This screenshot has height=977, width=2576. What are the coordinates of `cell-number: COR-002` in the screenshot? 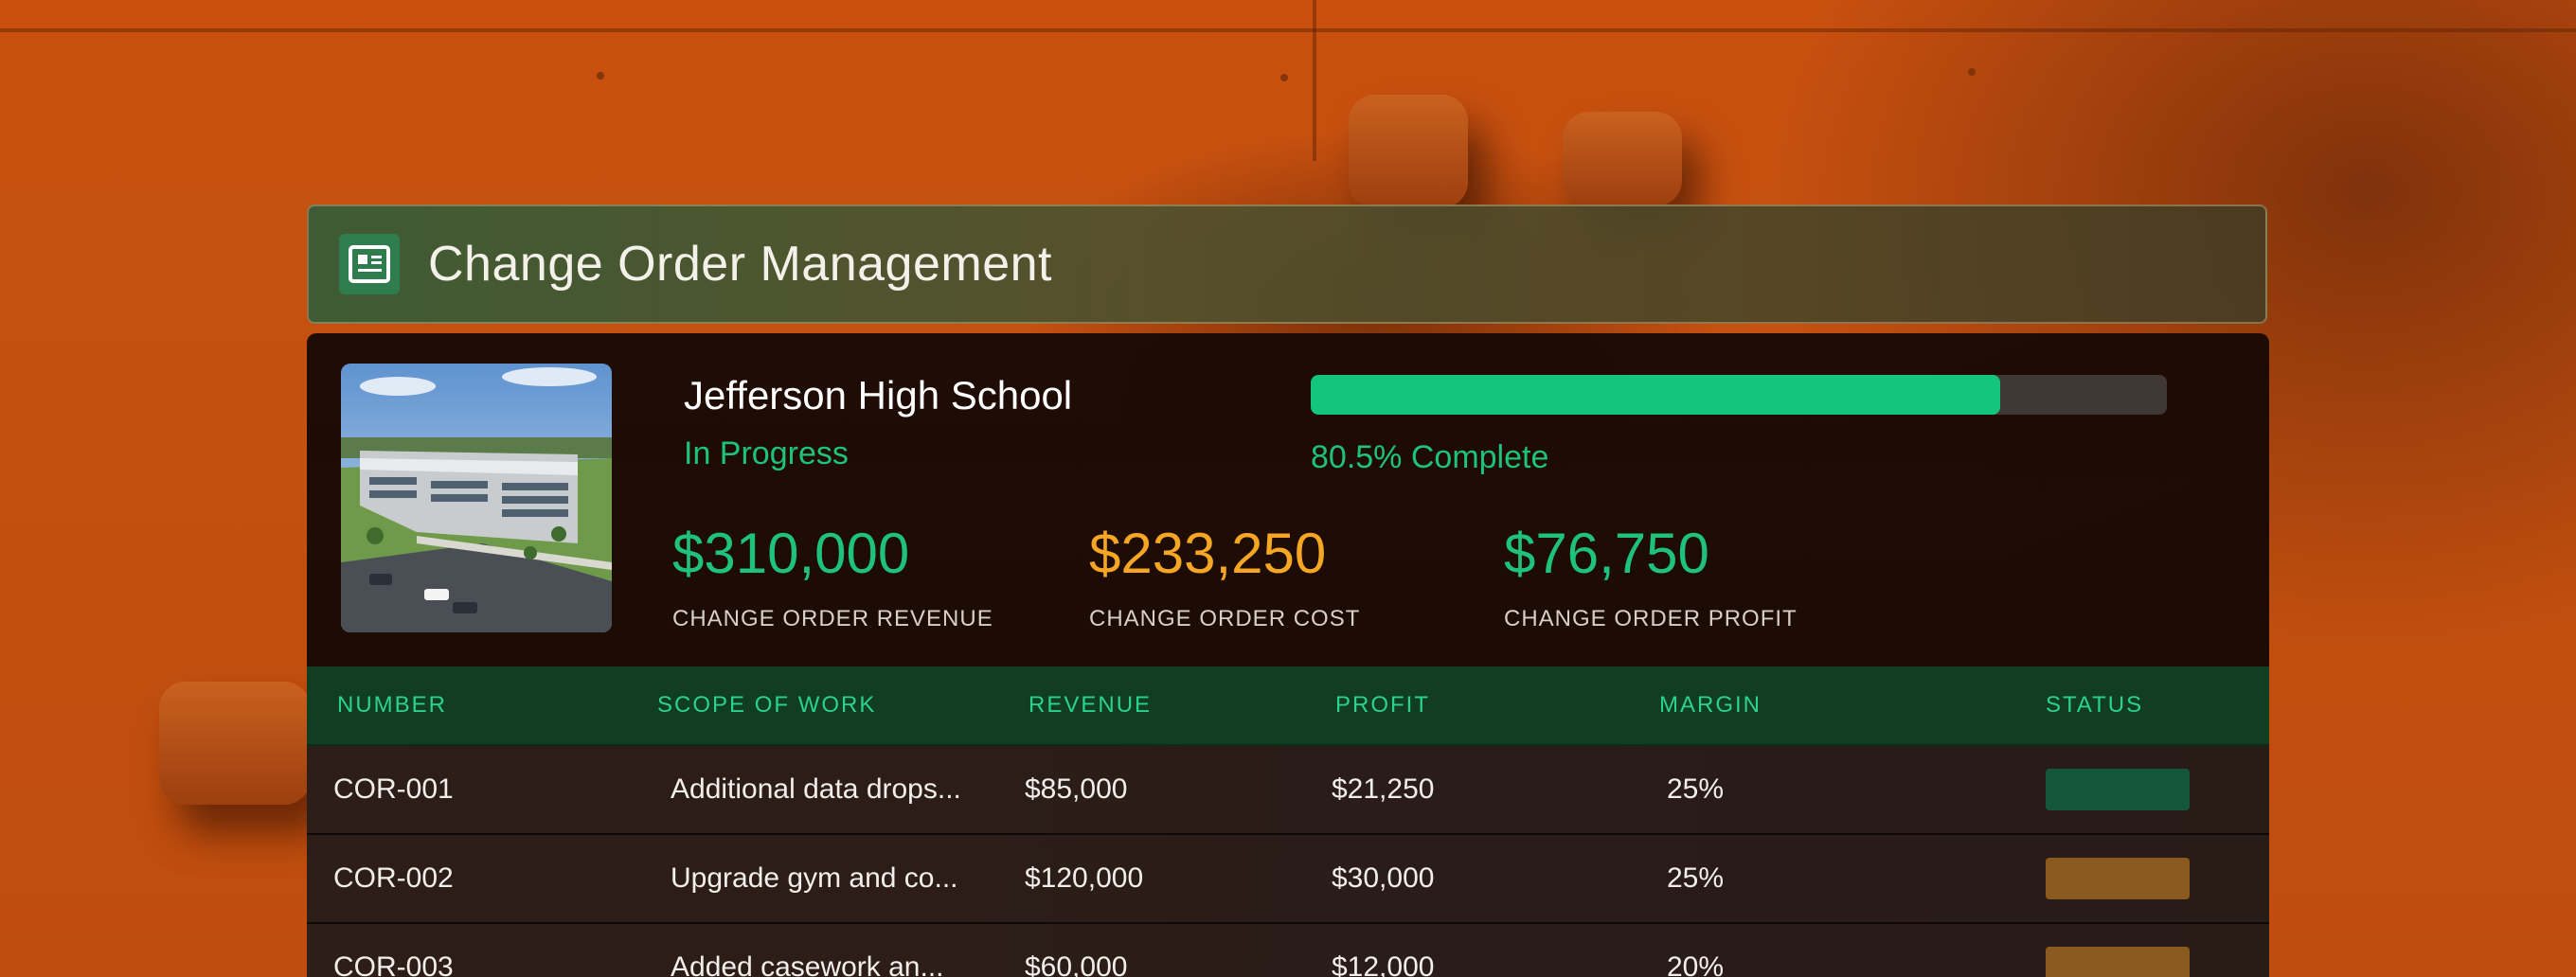 It's located at (393, 878).